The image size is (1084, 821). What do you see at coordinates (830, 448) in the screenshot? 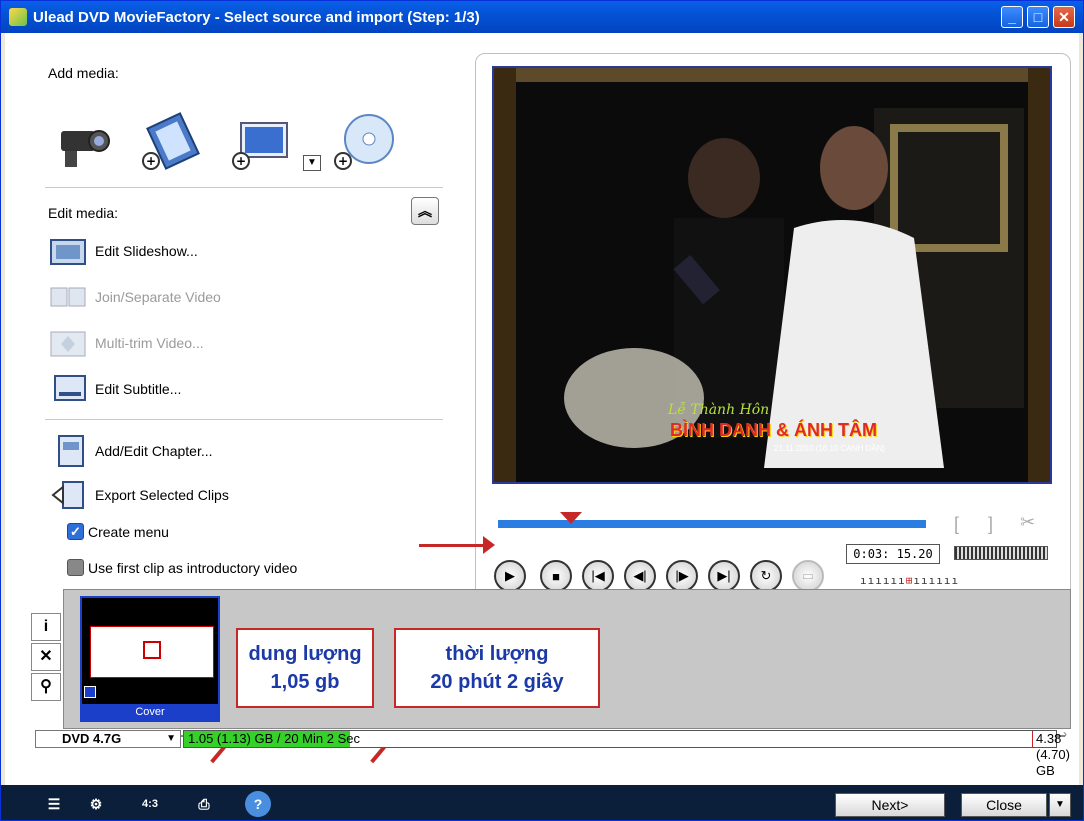
I see `video-text-line3: 21.11.2010 (16.10 CANH DẦN)` at bounding box center [830, 448].